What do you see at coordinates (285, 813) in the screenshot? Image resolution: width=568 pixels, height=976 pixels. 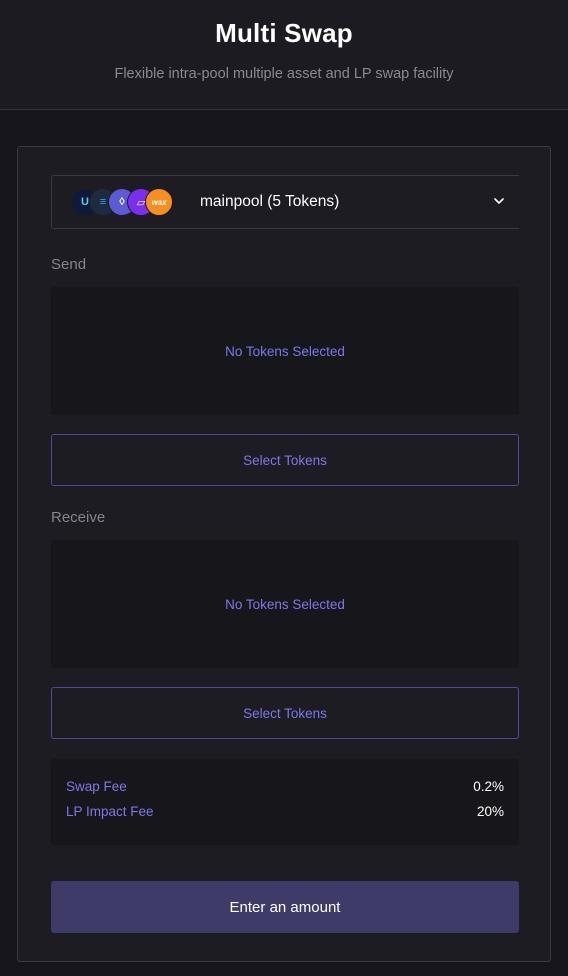 I see `lp-impact-fee-row: LP Impact Fee 20%` at bounding box center [285, 813].